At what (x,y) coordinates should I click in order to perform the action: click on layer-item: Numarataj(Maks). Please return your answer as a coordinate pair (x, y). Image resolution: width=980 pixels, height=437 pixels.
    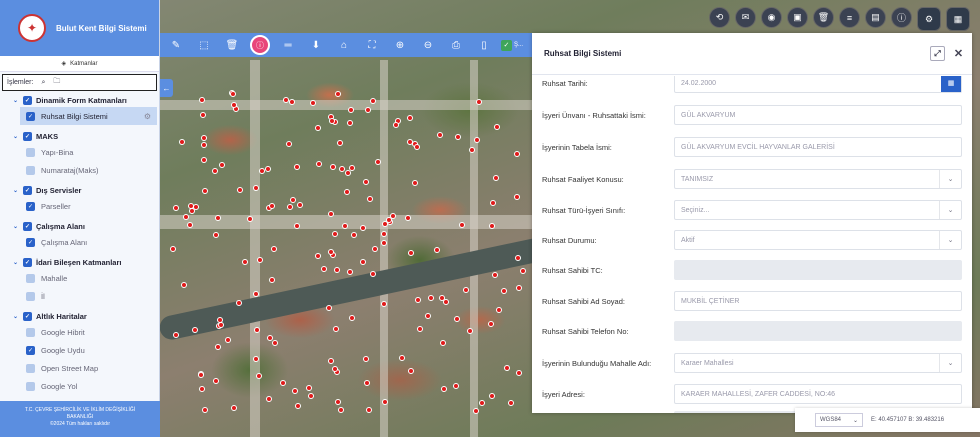
    Looking at the image, I should click on (79, 170).